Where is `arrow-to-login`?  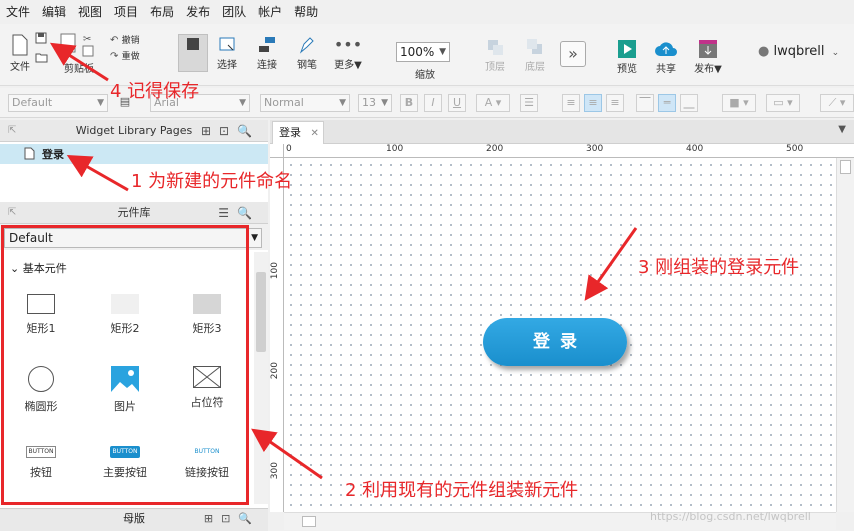
arrow-to-login is located at coordinates (611, 264).